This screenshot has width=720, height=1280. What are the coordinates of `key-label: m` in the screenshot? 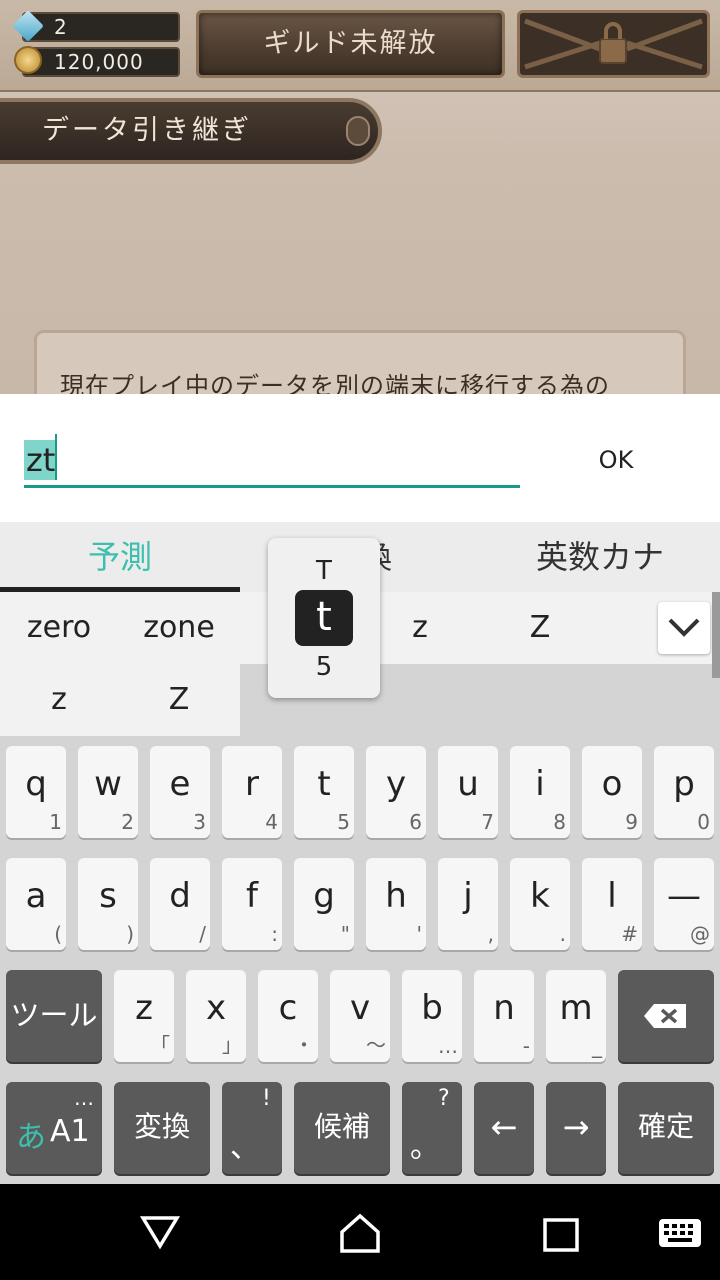 It's located at (576, 1008).